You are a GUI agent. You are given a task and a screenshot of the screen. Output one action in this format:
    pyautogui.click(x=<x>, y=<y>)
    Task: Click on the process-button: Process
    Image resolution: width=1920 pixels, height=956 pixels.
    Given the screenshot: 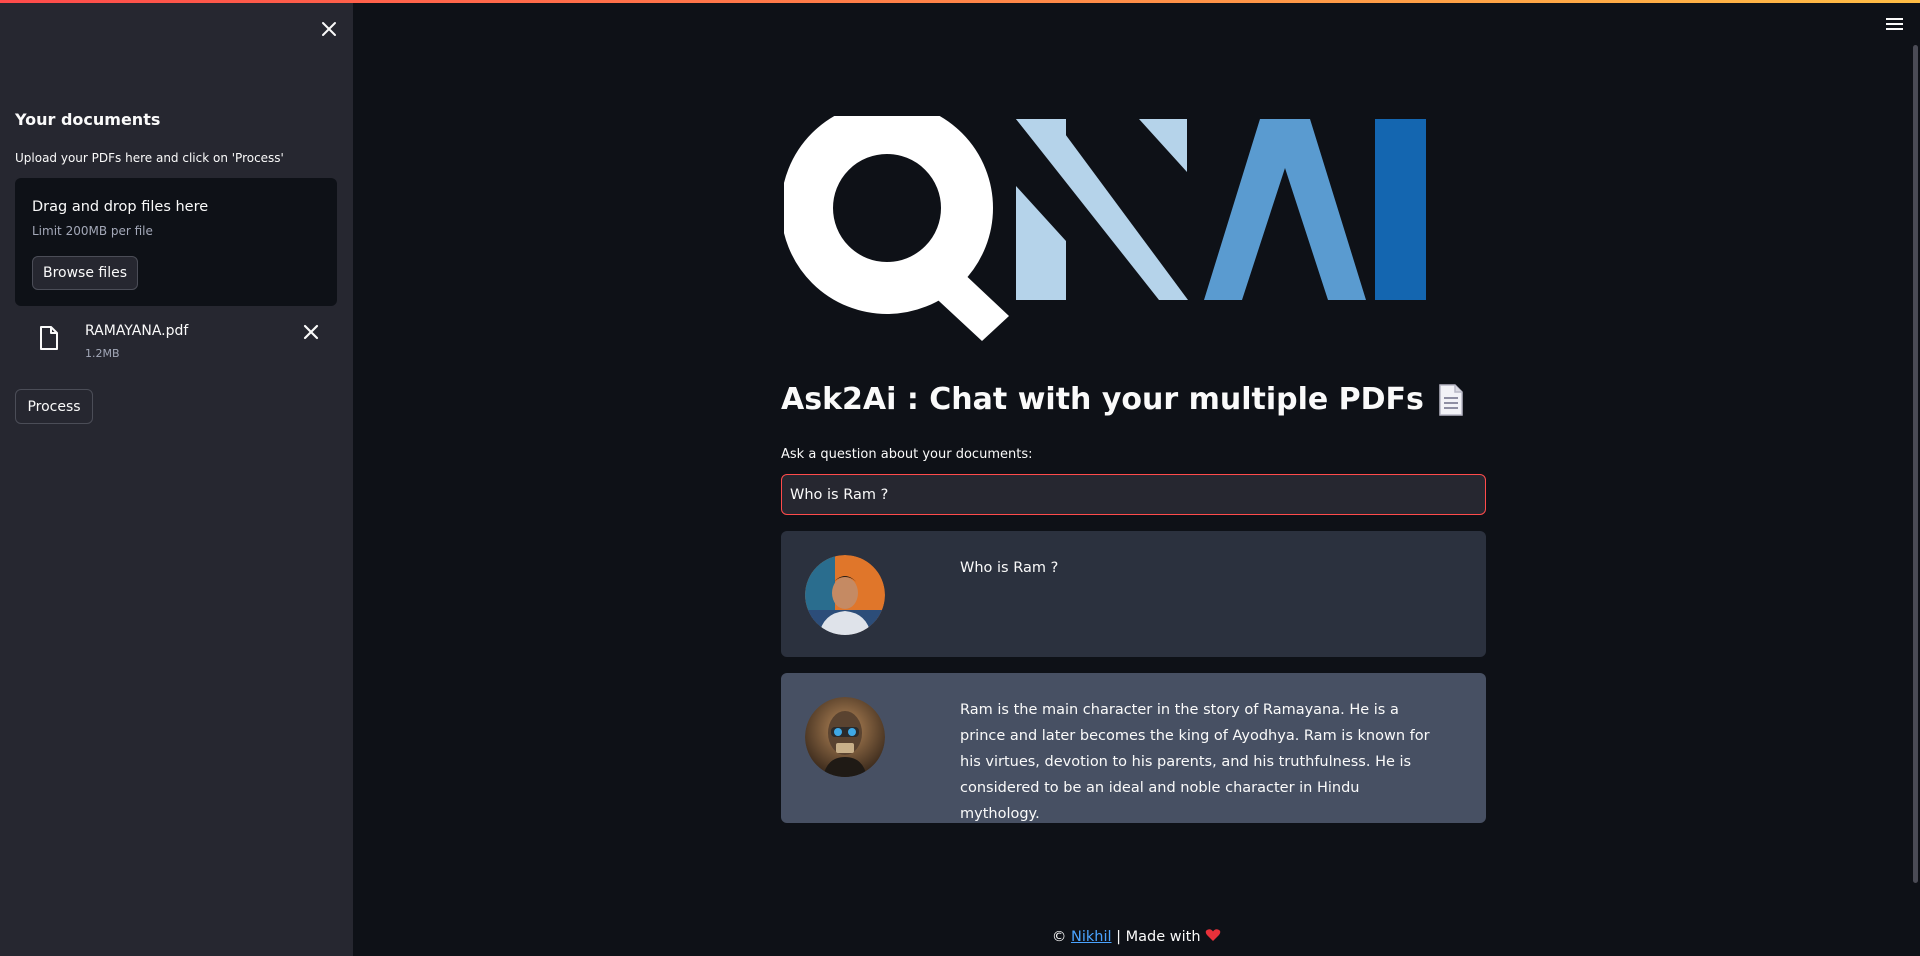 What is the action you would take?
    pyautogui.click(x=54, y=406)
    